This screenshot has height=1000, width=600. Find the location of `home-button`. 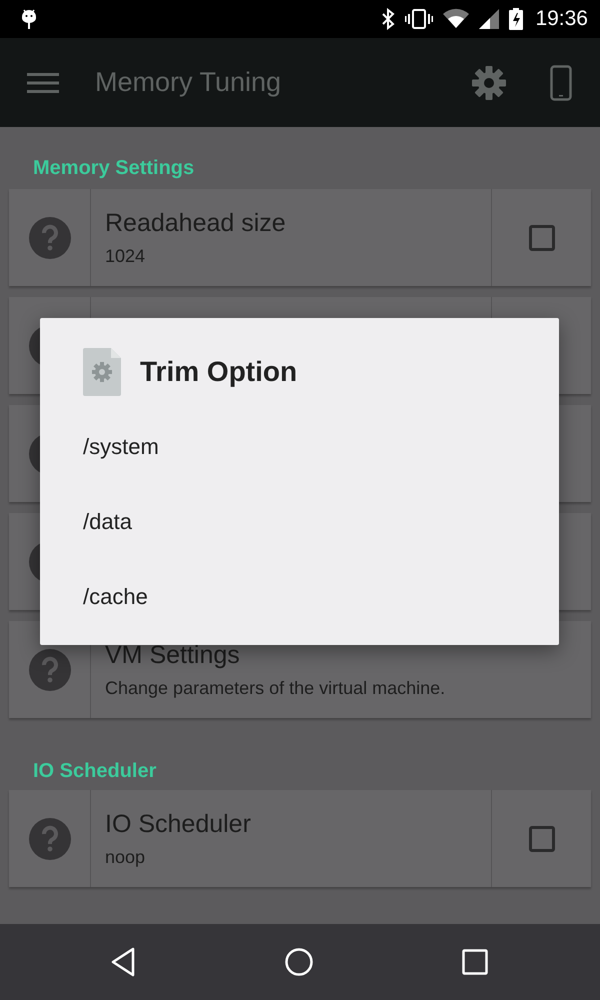

home-button is located at coordinates (299, 962).